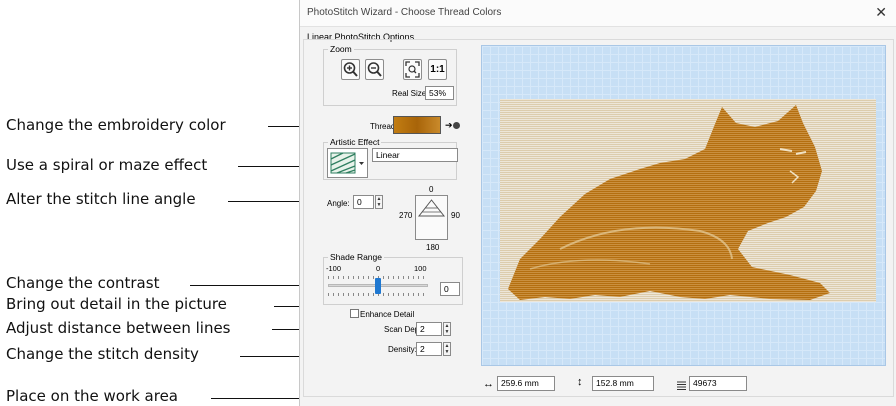  Describe the element at coordinates (450, 289) in the screenshot. I see `shade-value-field: 0` at that location.